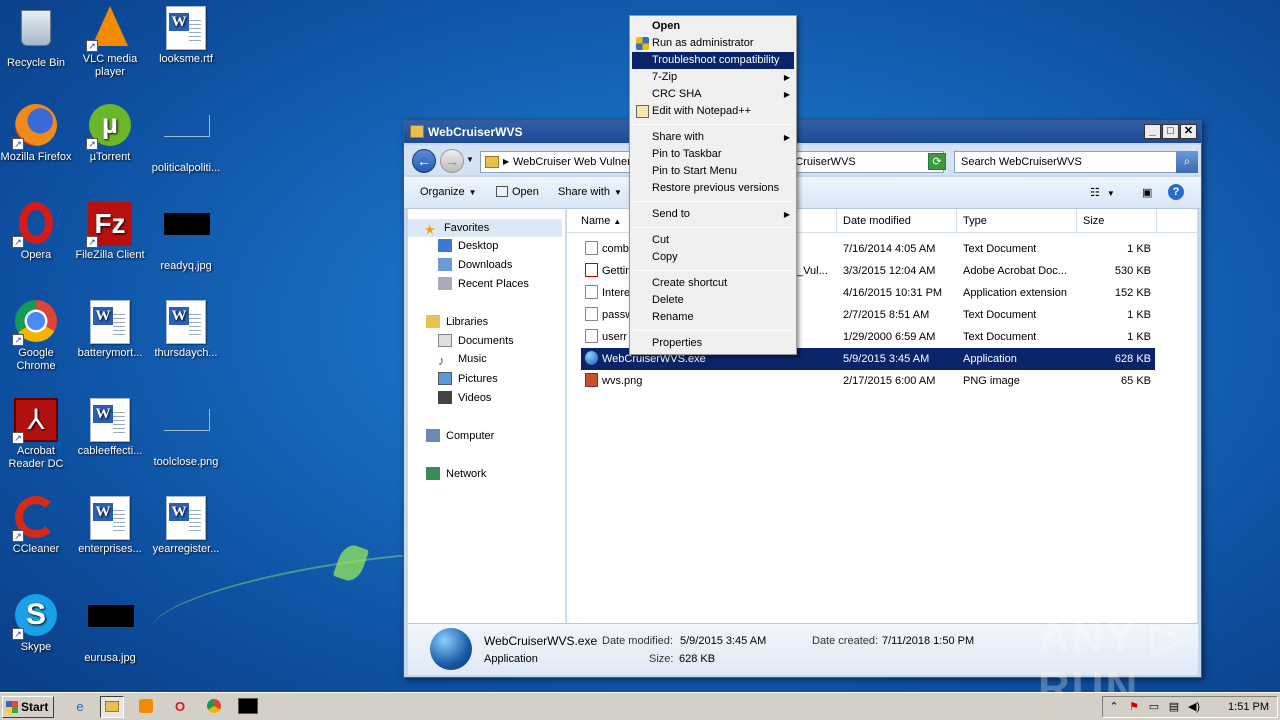 The image size is (1280, 720). Describe the element at coordinates (713, 257) in the screenshot. I see `menu-copy: Copy` at that location.